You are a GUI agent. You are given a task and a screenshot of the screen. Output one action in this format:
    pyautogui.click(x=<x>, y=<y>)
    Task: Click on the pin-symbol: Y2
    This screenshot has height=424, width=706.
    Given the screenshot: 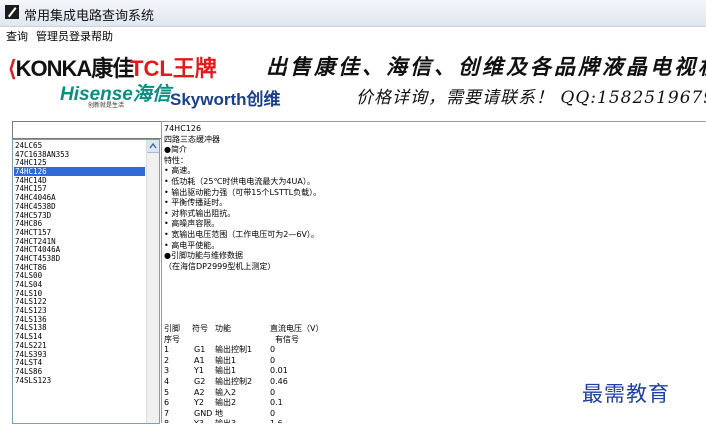 What is the action you would take?
    pyautogui.click(x=199, y=403)
    